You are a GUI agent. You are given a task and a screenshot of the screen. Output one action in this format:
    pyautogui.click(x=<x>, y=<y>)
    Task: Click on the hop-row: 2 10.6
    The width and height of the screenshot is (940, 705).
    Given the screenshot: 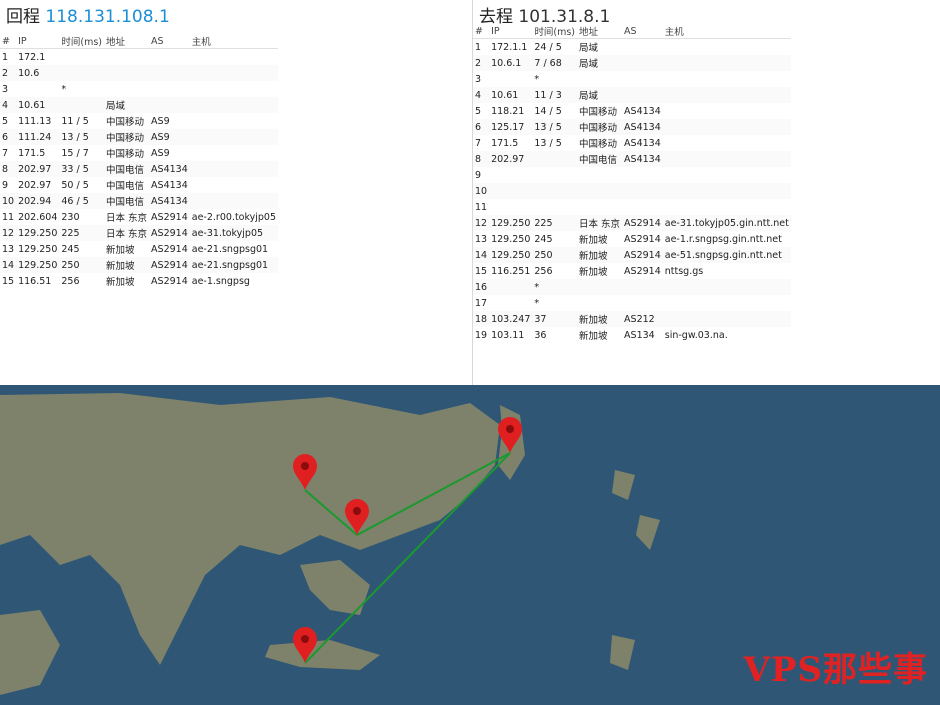 What is the action you would take?
    pyautogui.click(x=139, y=73)
    